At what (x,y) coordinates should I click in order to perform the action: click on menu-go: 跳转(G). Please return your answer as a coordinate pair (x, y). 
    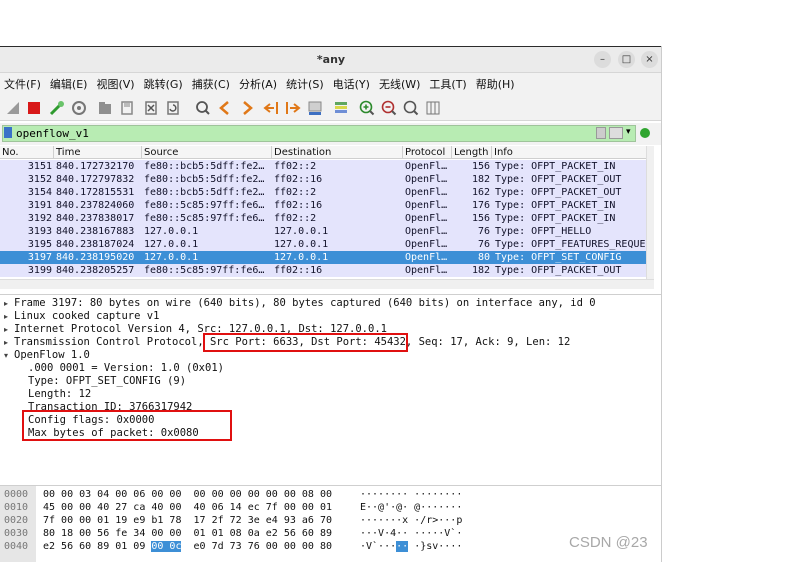
    Looking at the image, I should click on (163, 84).